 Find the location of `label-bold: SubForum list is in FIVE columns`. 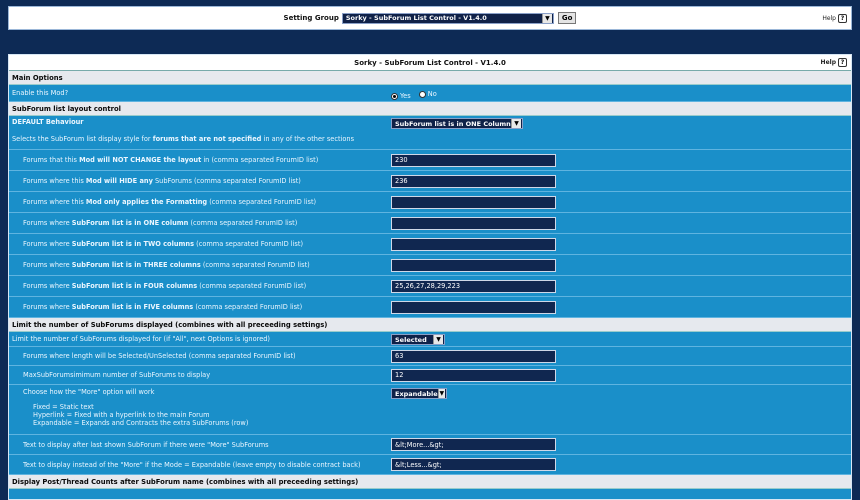

label-bold: SubForum list is in FIVE columns is located at coordinates (132, 307).